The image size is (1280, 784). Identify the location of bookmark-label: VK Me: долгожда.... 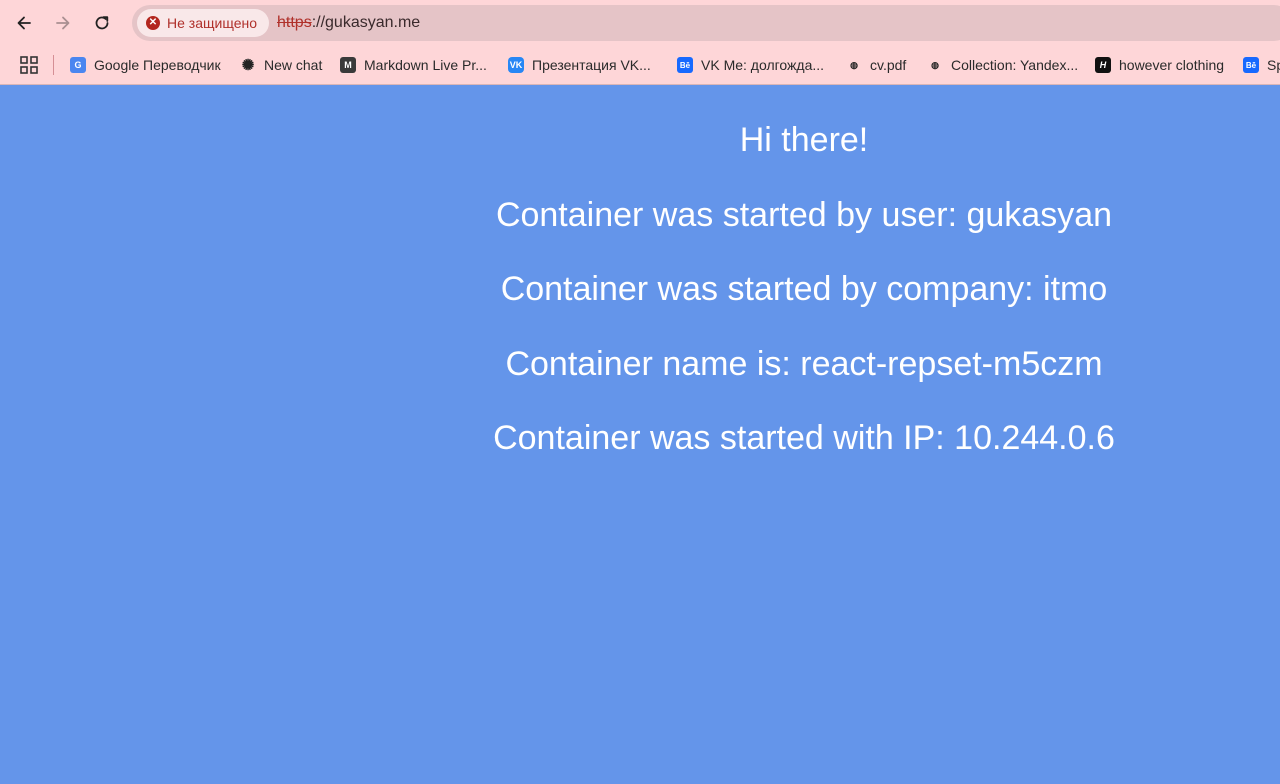
(763, 65).